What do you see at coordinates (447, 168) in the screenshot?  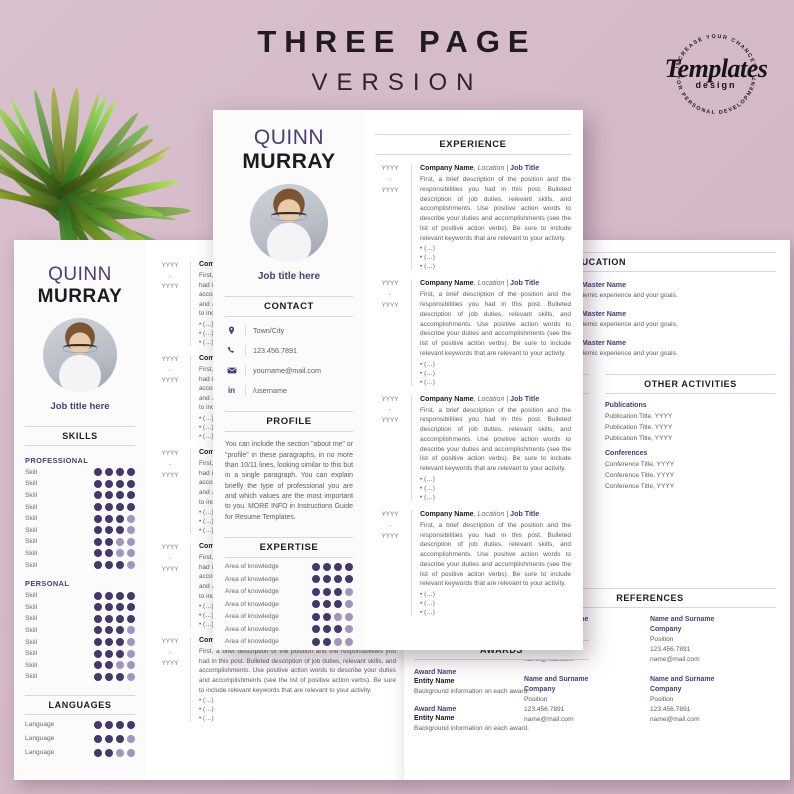 I see `company-name: Company Name` at bounding box center [447, 168].